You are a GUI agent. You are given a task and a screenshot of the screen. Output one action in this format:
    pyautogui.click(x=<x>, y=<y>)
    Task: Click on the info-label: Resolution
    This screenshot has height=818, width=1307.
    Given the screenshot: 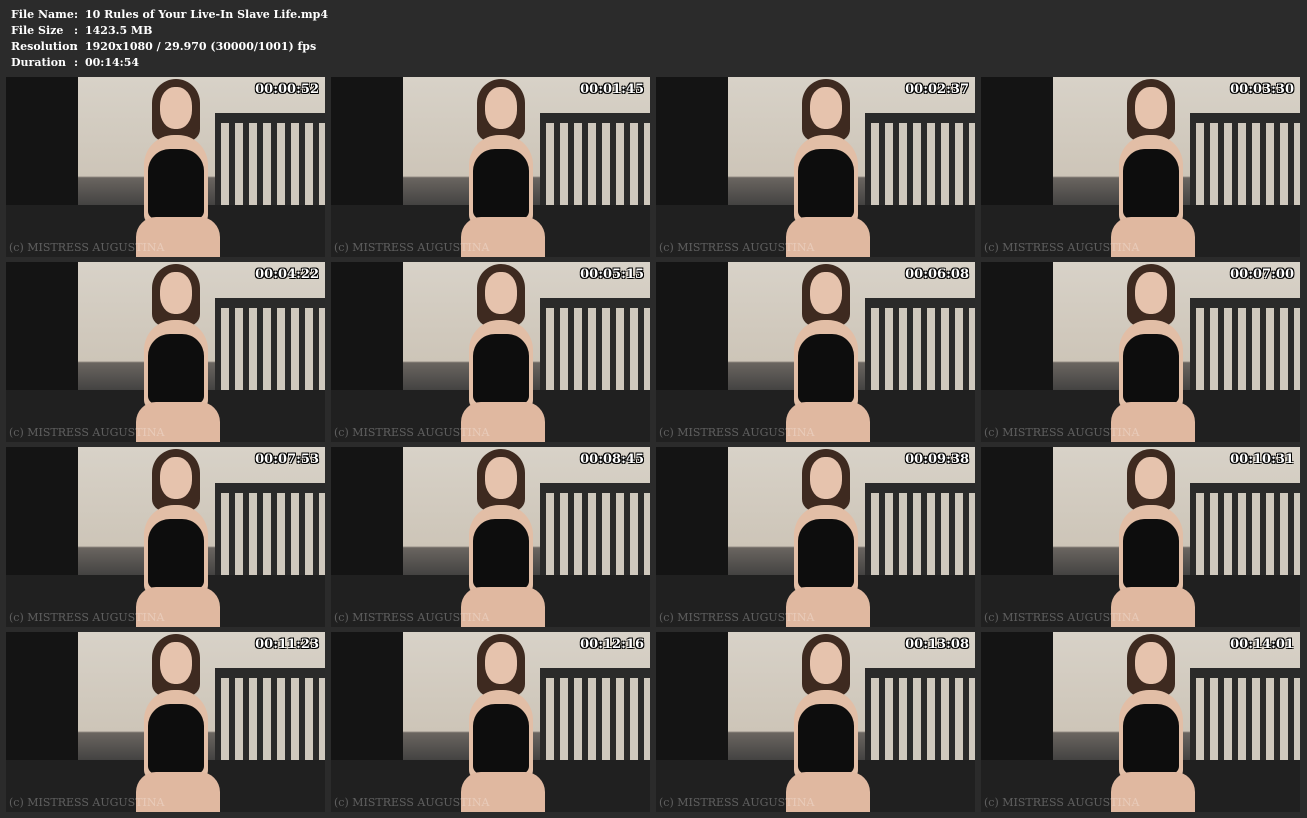 What is the action you would take?
    pyautogui.click(x=44, y=46)
    